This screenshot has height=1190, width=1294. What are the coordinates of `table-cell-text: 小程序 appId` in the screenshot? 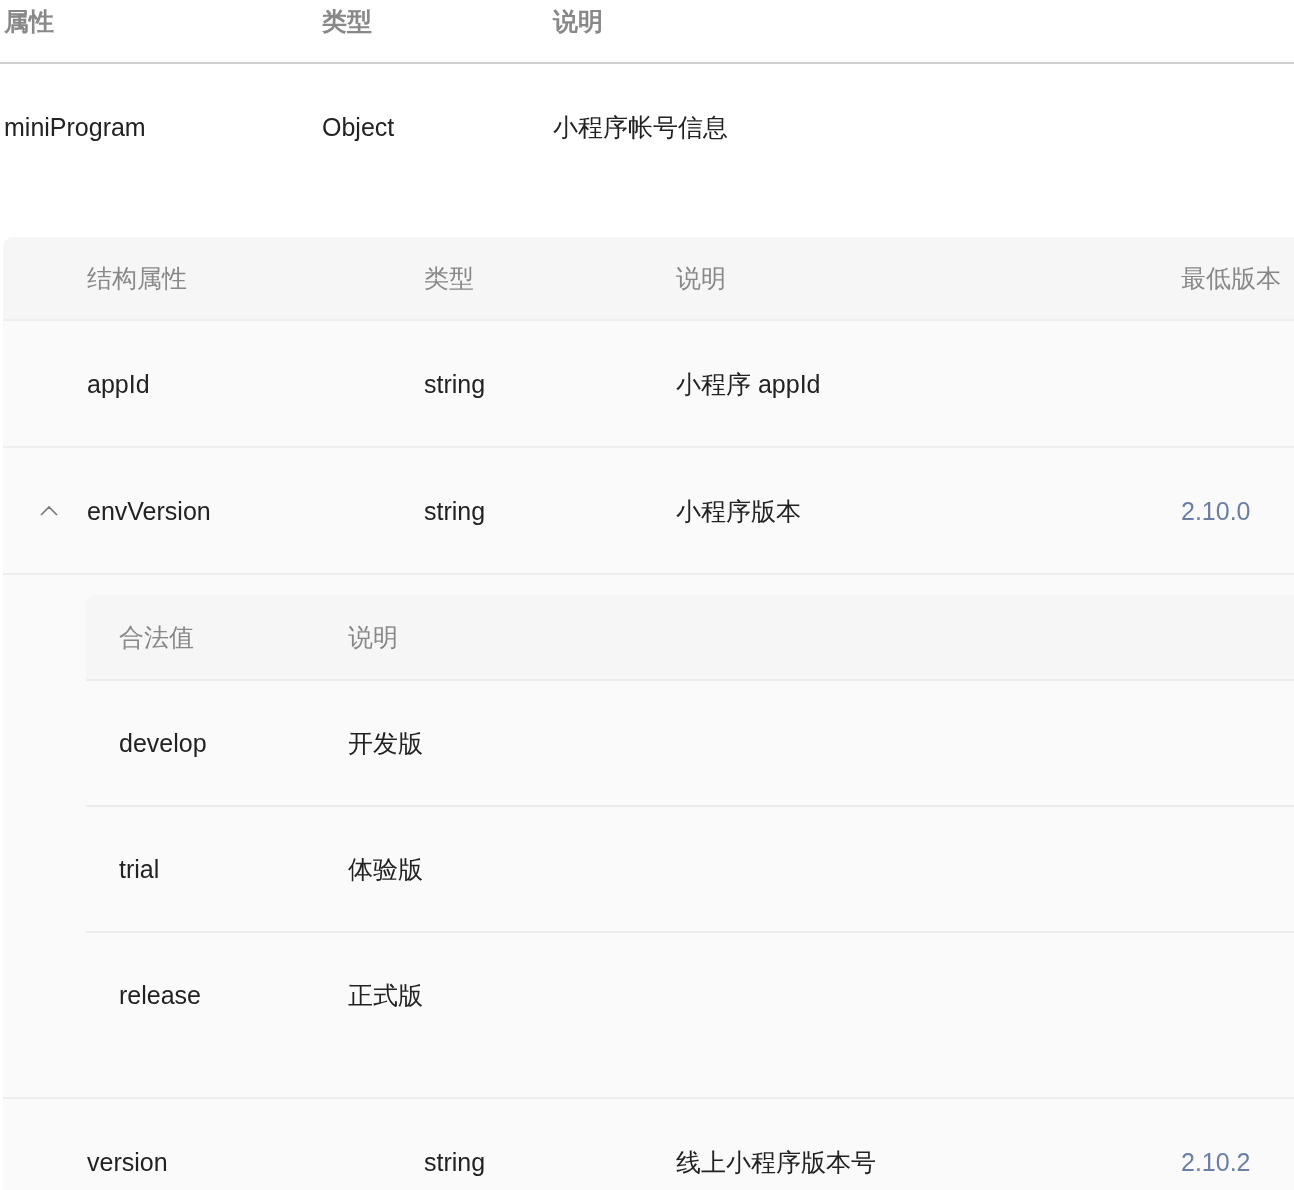 It's located at (749, 384).